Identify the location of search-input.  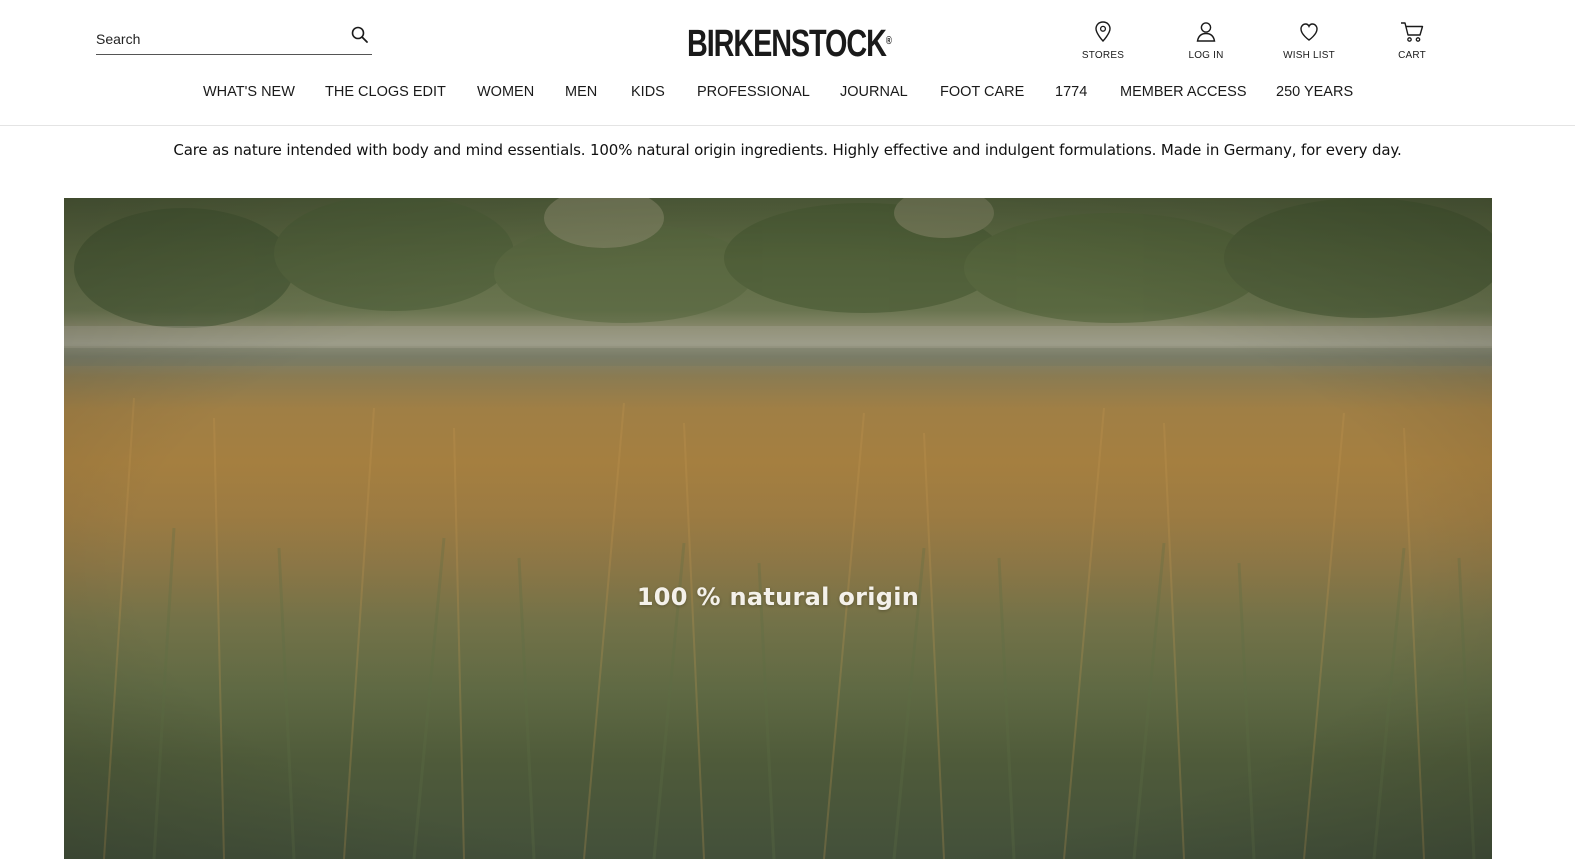
(216, 39).